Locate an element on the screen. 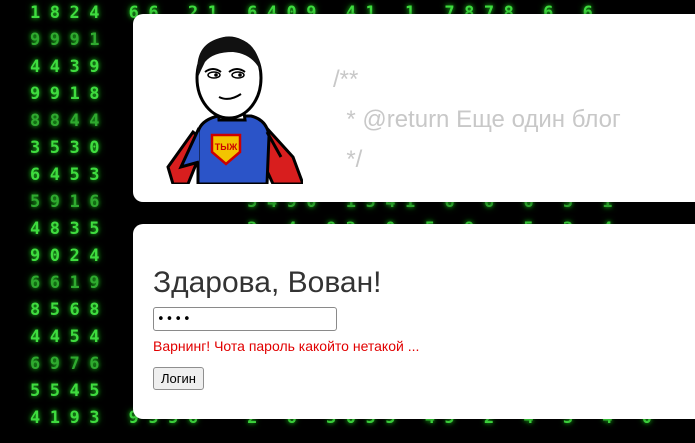 The width and height of the screenshot is (695, 443). code-comment: /** * @return Еще один блог */ is located at coordinates (477, 120).